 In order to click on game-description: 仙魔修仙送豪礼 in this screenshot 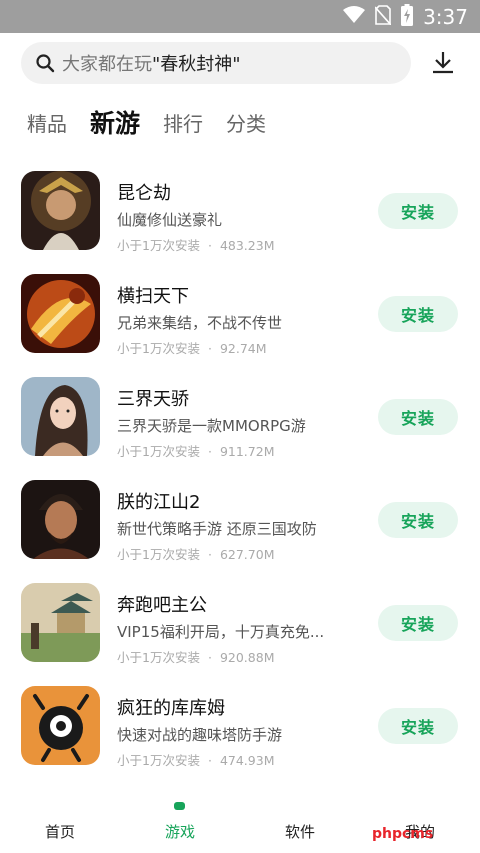, I will do `click(170, 220)`.